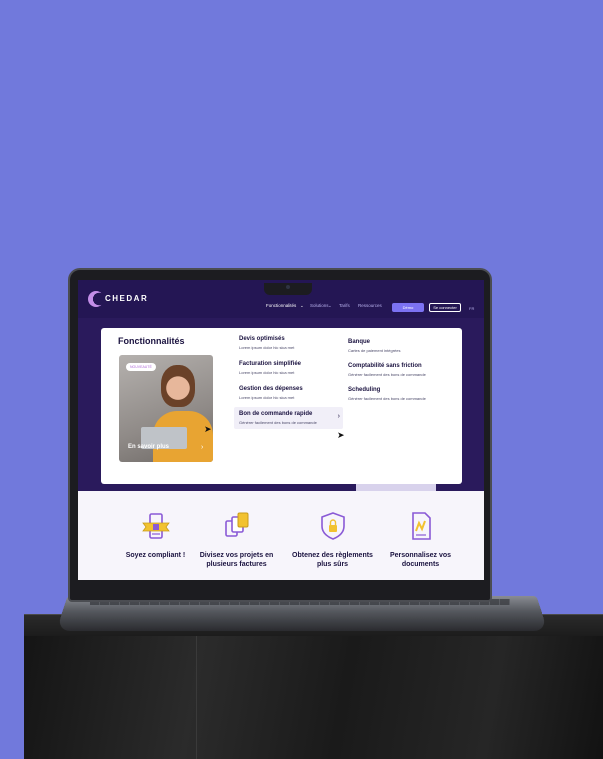  What do you see at coordinates (370, 305) in the screenshot?
I see `nav-link-ressources: Ressources` at bounding box center [370, 305].